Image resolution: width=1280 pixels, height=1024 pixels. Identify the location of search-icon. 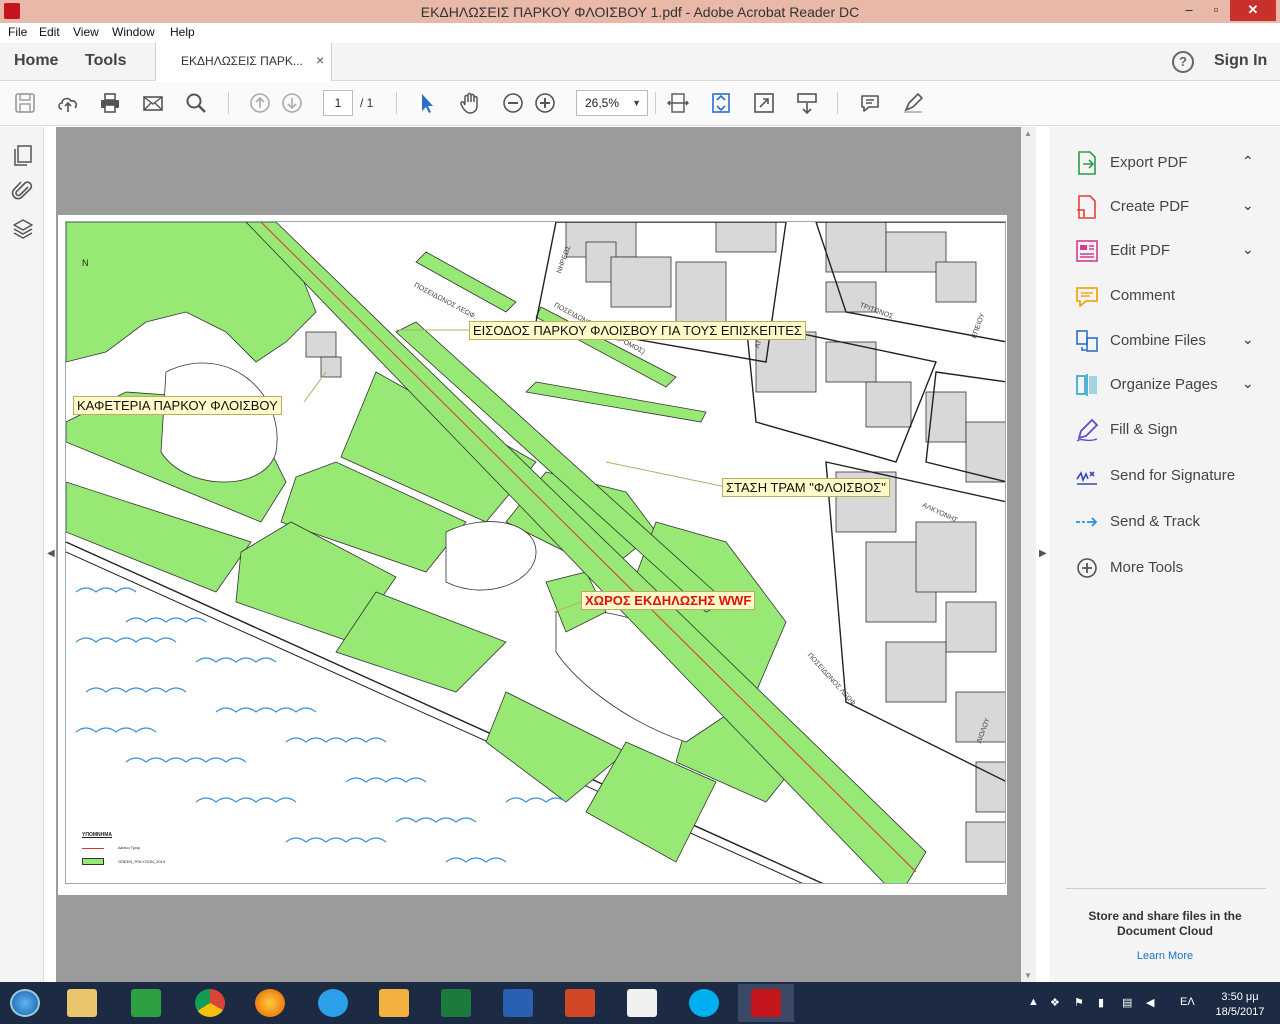
(196, 103).